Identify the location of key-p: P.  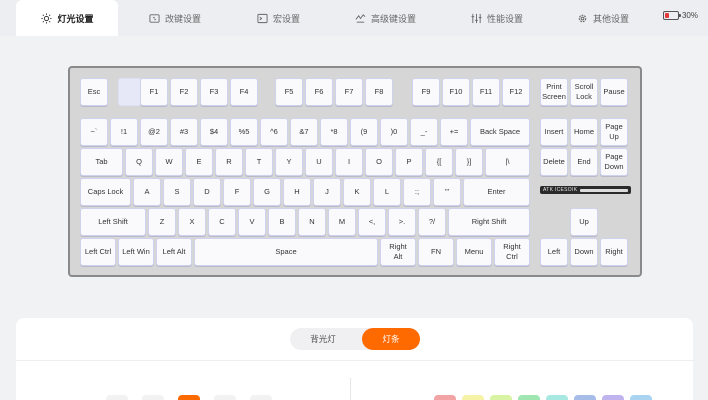
(409, 162).